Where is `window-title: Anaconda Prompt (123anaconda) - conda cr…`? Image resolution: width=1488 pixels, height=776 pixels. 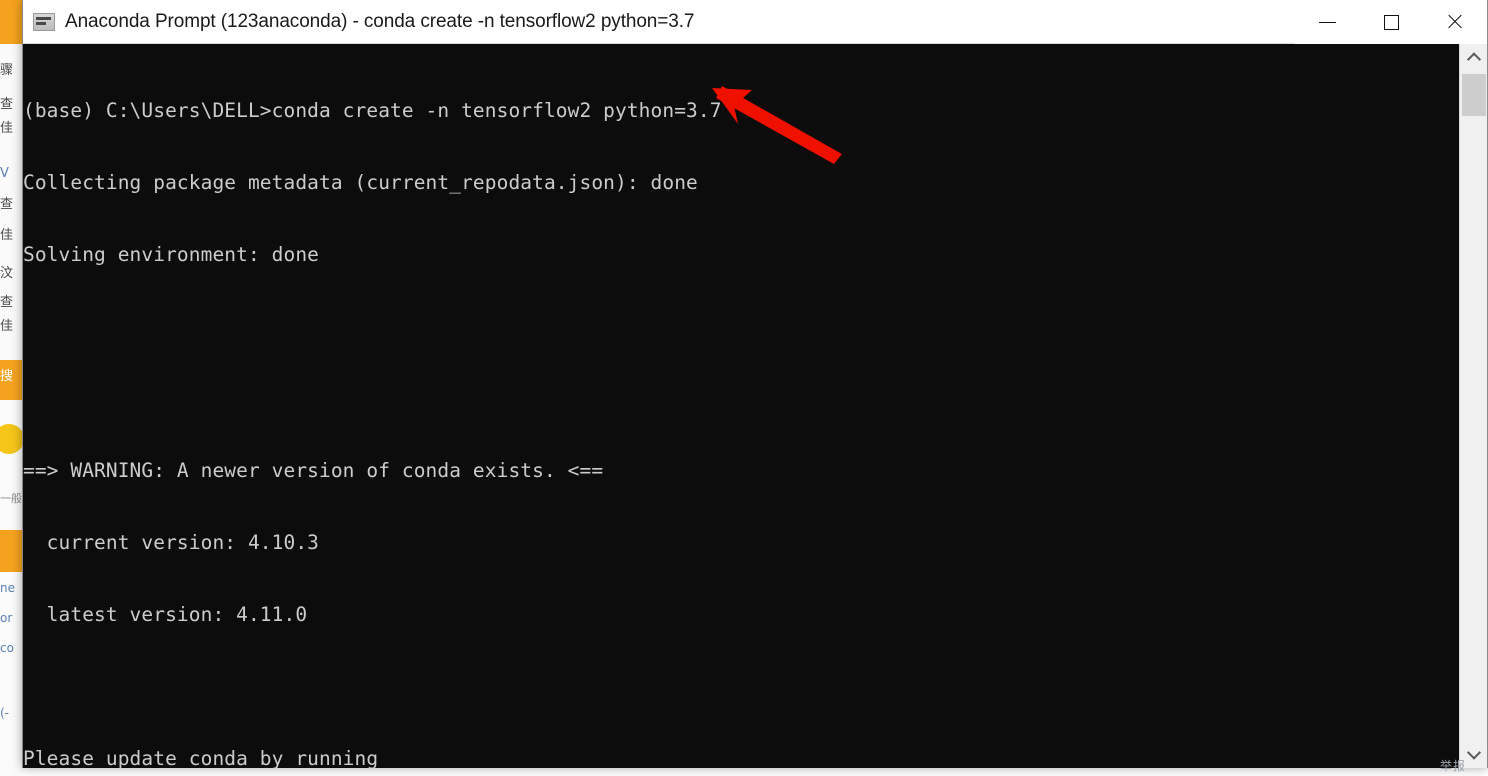 window-title: Anaconda Prompt (123anaconda) - conda cr… is located at coordinates (380, 21).